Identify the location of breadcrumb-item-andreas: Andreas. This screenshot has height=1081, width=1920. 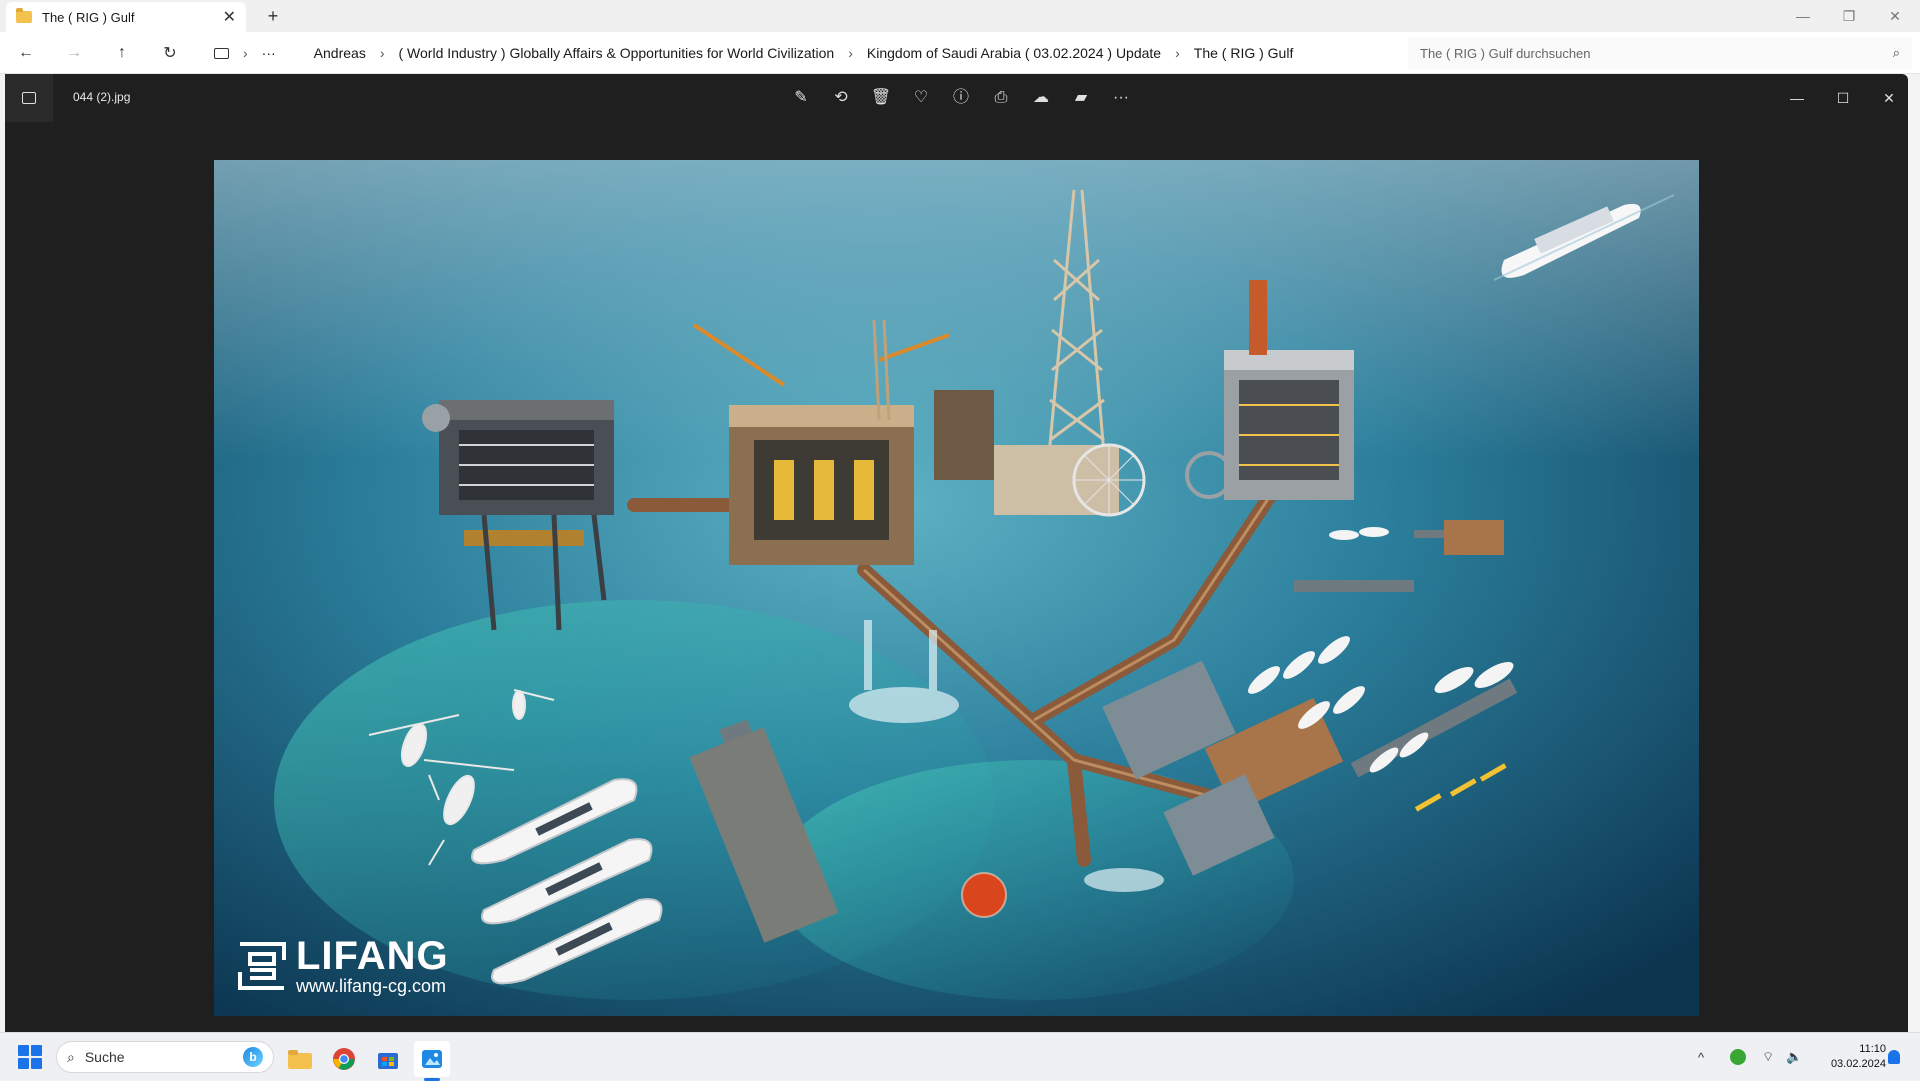
(340, 53).